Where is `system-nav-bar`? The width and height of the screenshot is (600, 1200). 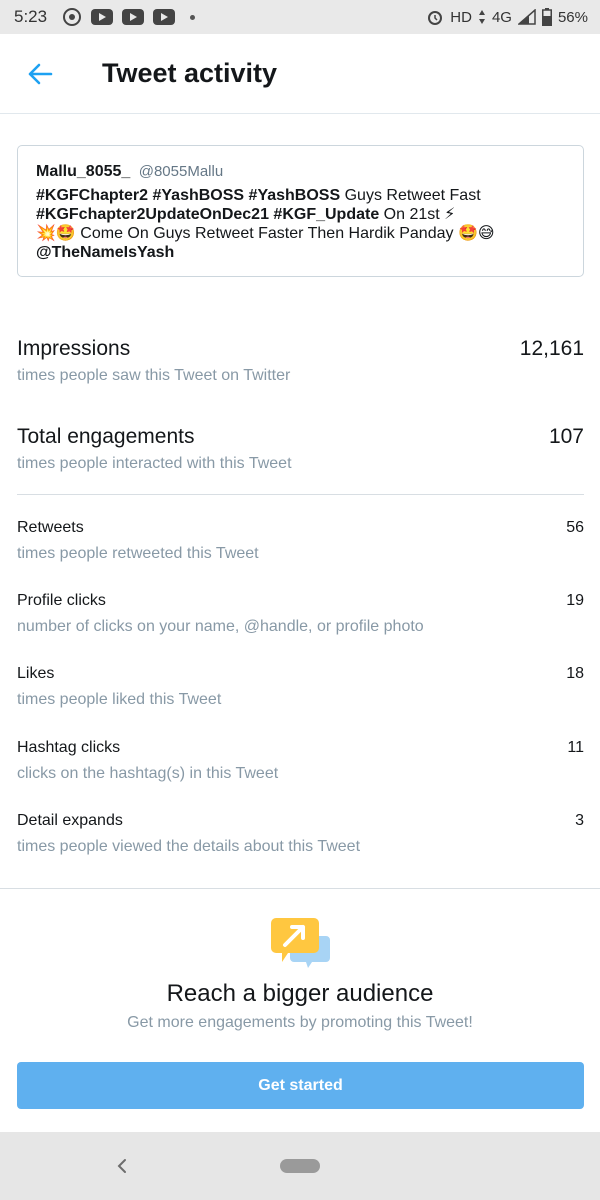 system-nav-bar is located at coordinates (300, 1166).